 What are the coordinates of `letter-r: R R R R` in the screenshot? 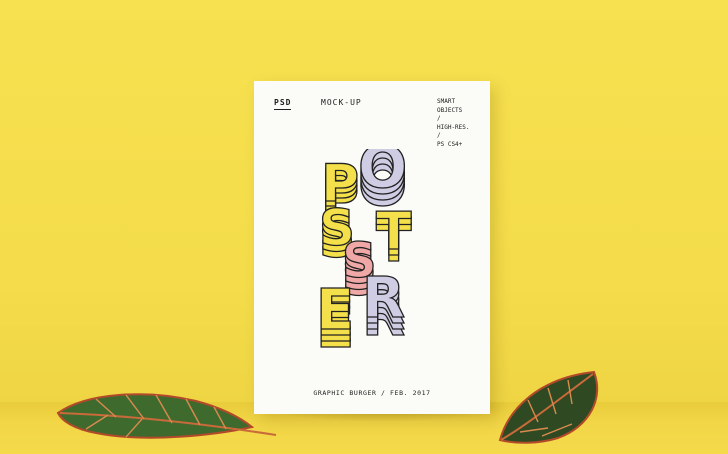 It's located at (383, 307).